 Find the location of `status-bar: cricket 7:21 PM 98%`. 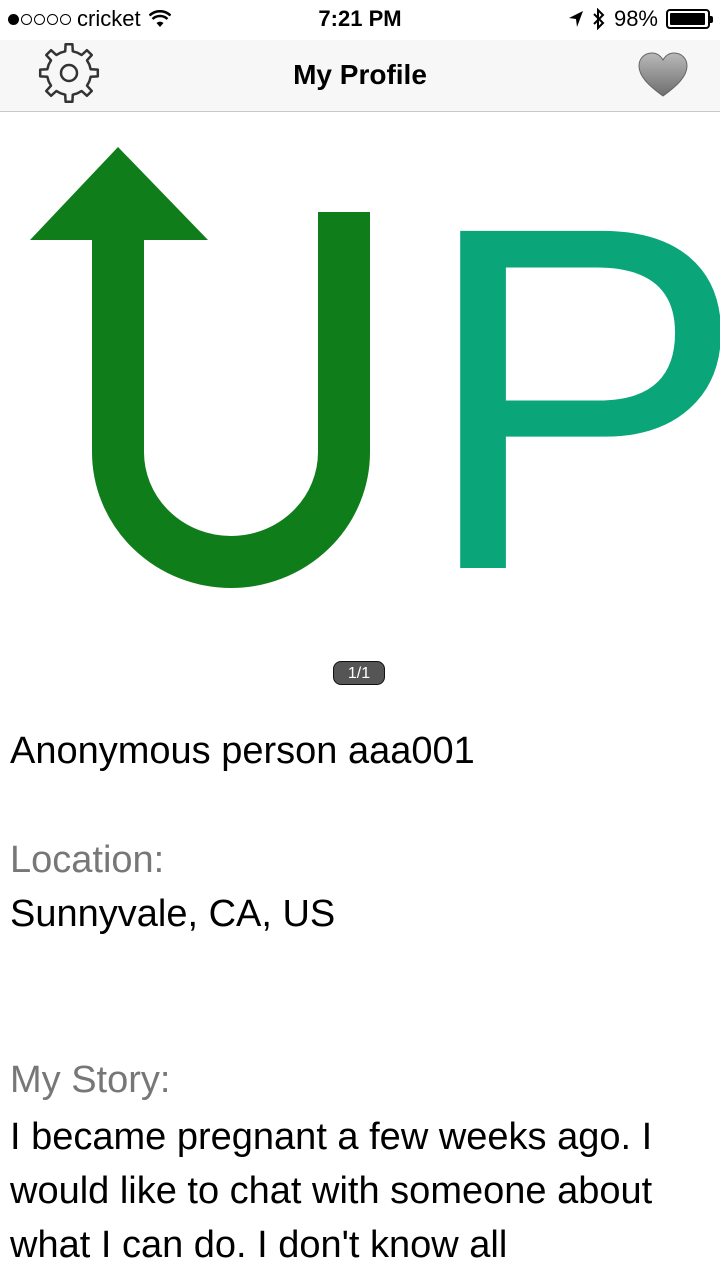

status-bar: cricket 7:21 PM 98% is located at coordinates (360, 20).